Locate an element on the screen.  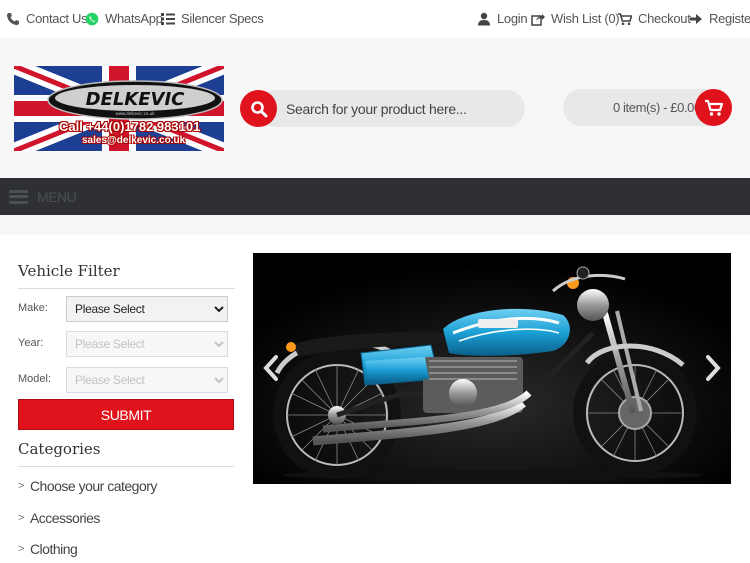
make-label: Make: is located at coordinates (33, 308).